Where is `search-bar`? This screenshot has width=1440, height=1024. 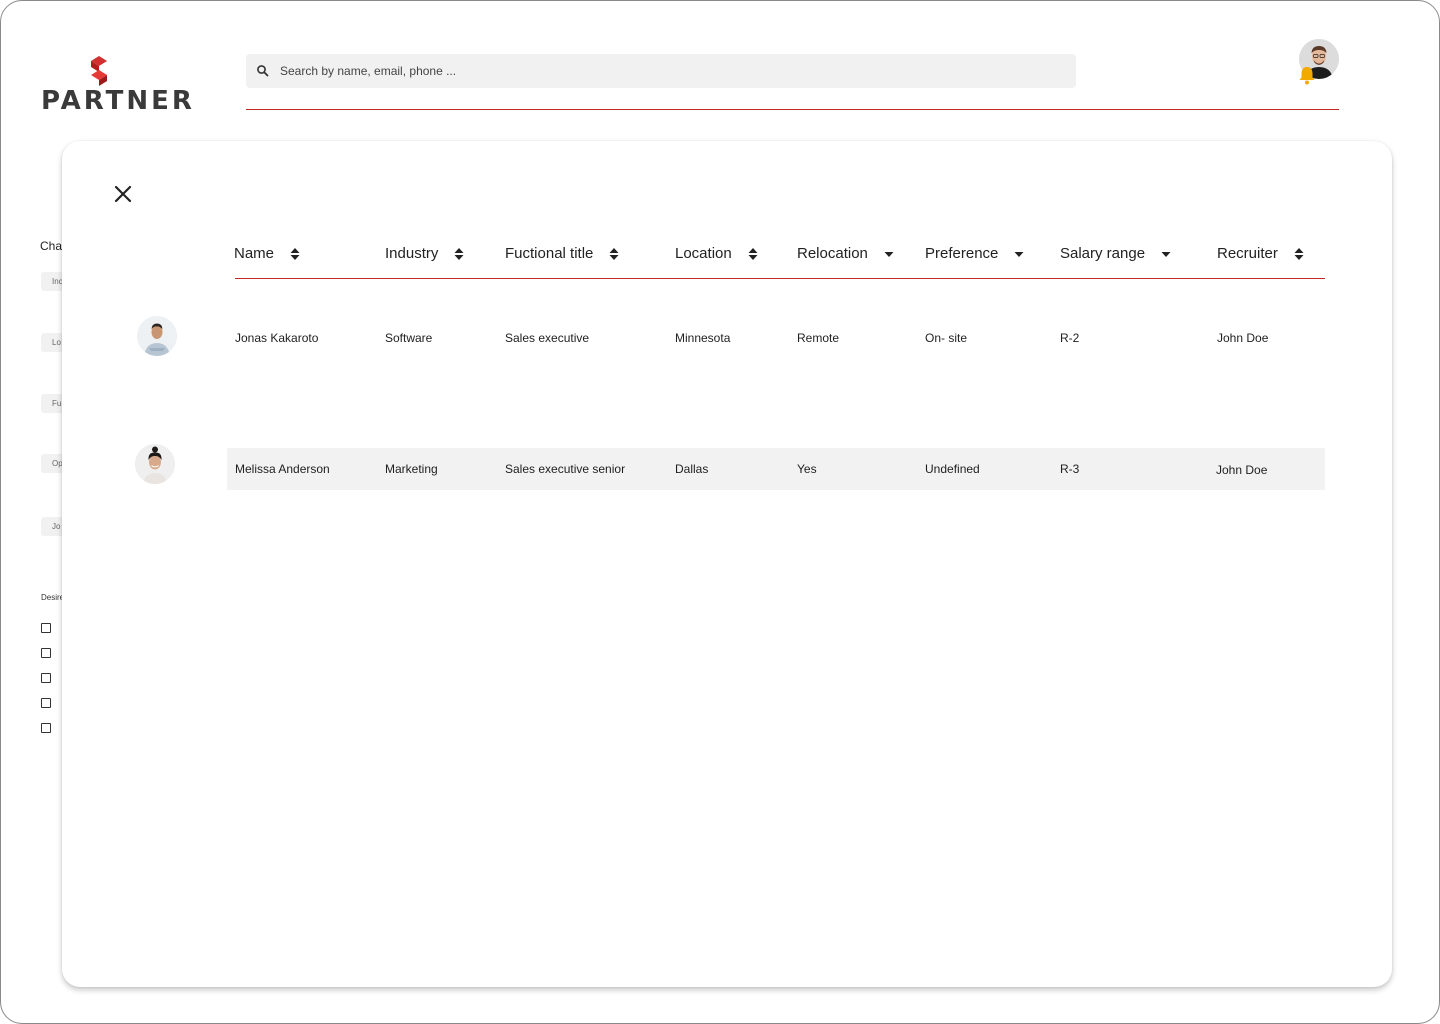
search-bar is located at coordinates (661, 71).